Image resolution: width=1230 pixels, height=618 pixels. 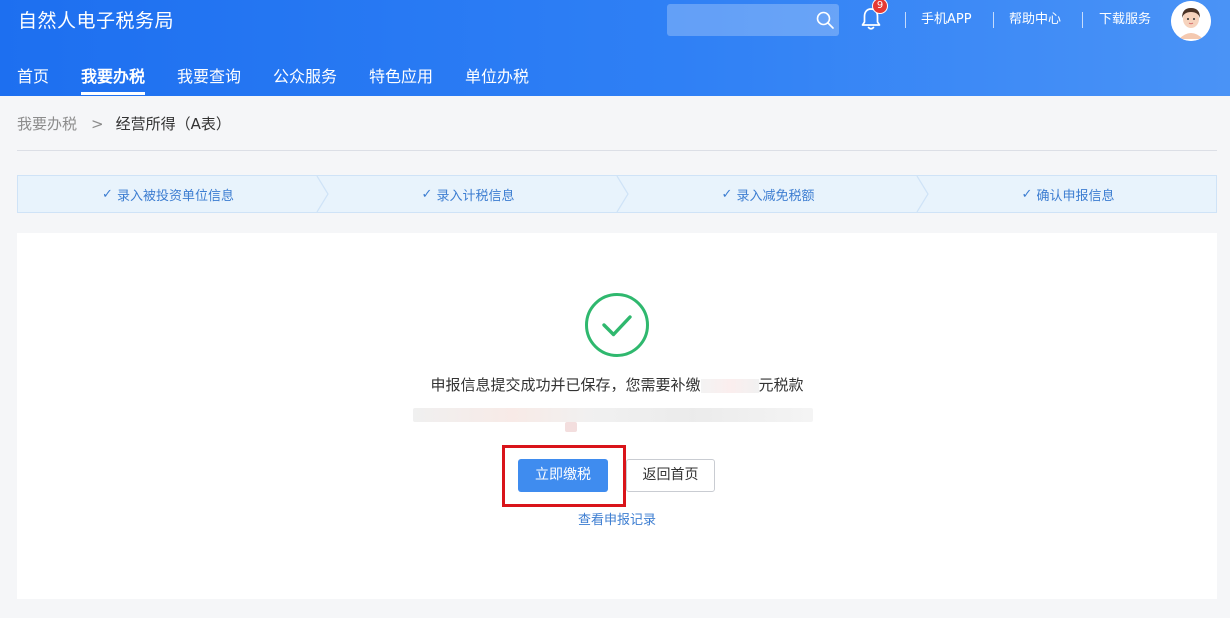 I want to click on nav-item-query: 我要查询, so click(x=209, y=77).